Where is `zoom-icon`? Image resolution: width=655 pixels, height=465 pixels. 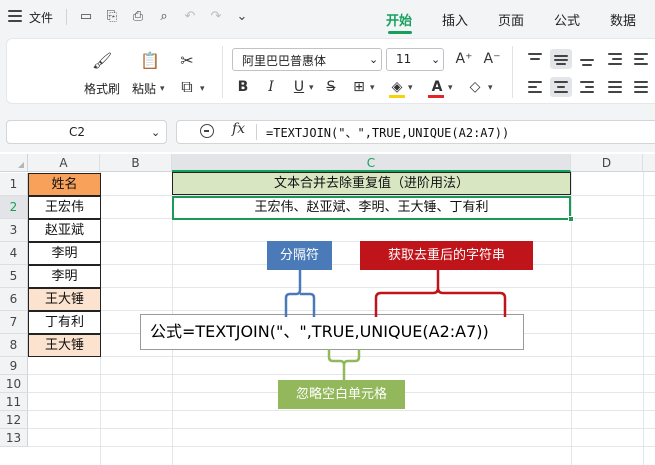
zoom-icon is located at coordinates (207, 131).